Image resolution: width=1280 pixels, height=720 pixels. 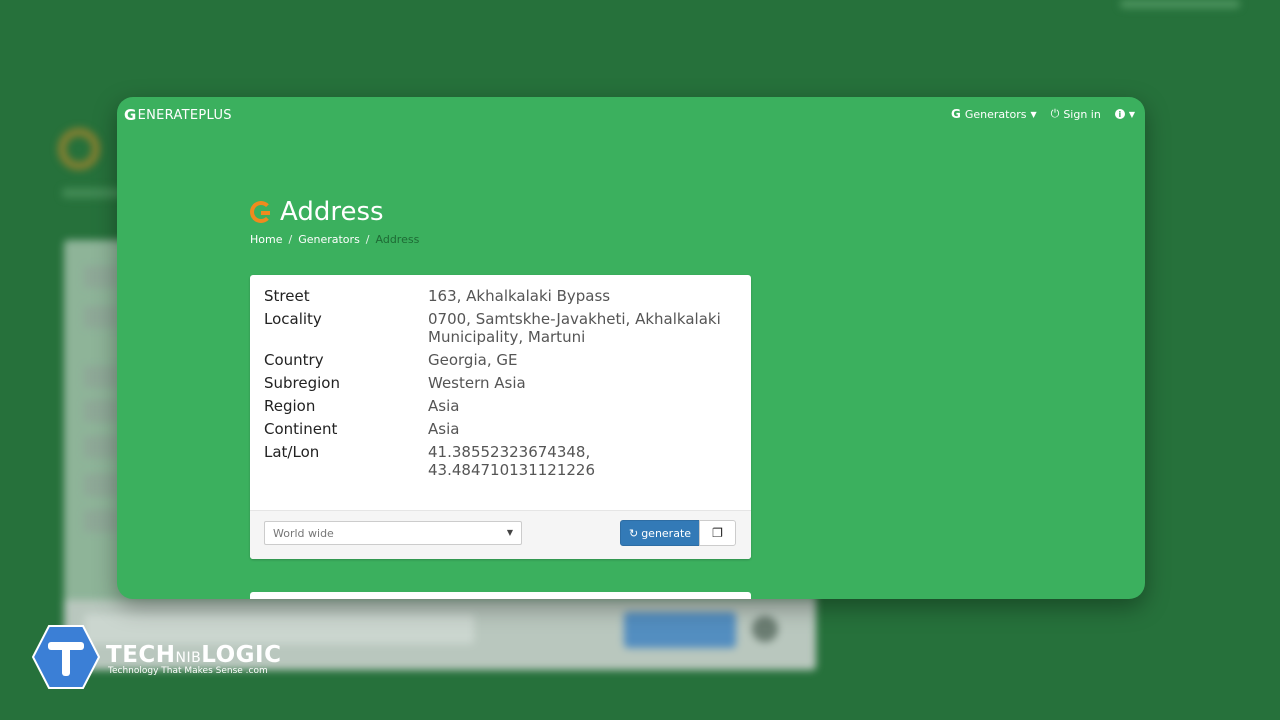 What do you see at coordinates (473, 360) in the screenshot?
I see `field-value: Georgia, GE` at bounding box center [473, 360].